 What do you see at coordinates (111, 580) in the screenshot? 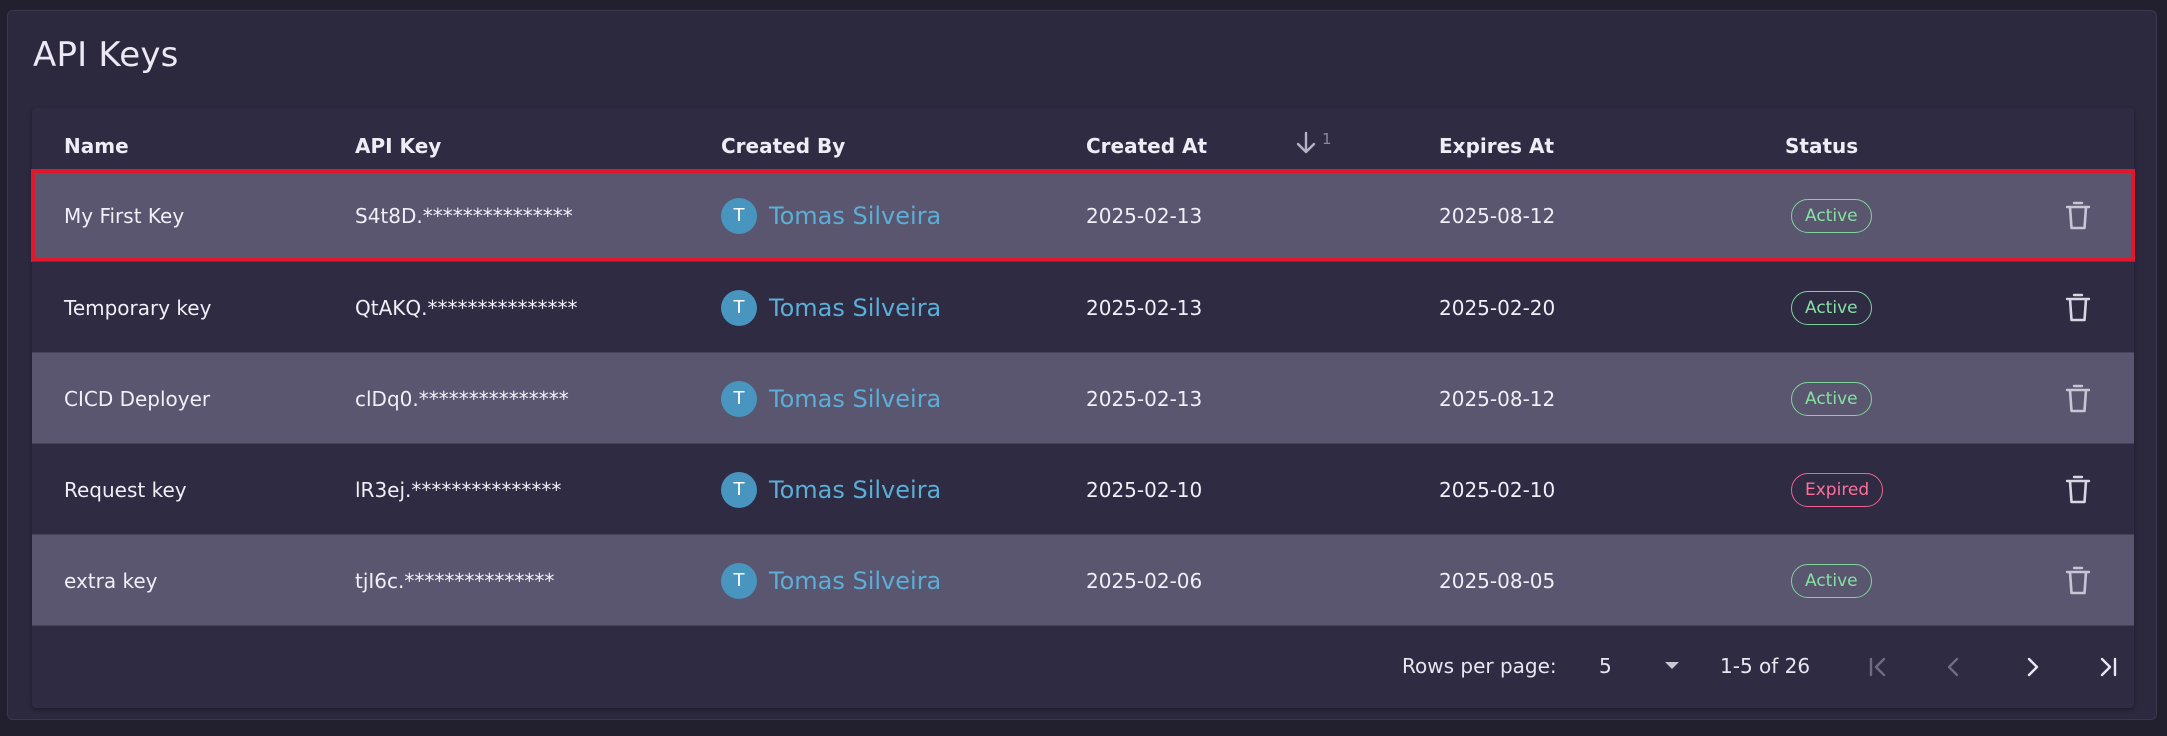
I see `key-name: extra key` at bounding box center [111, 580].